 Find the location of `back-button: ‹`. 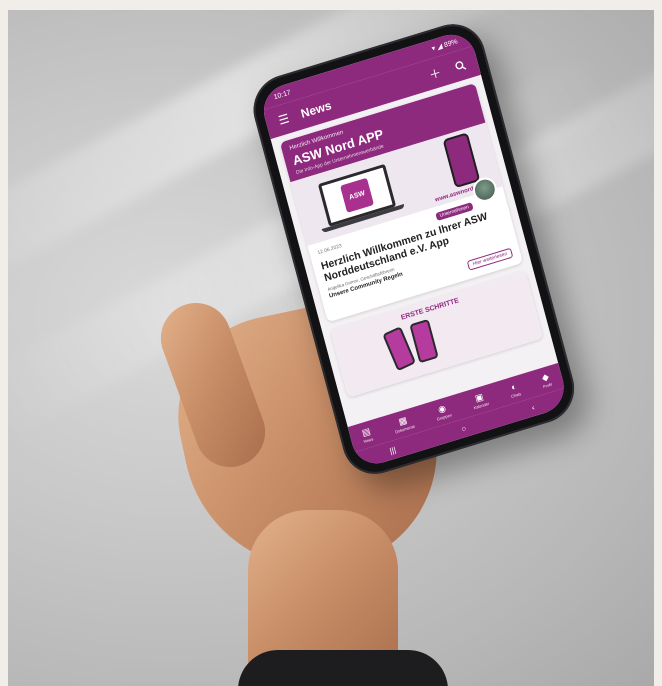

back-button: ‹ is located at coordinates (533, 406).